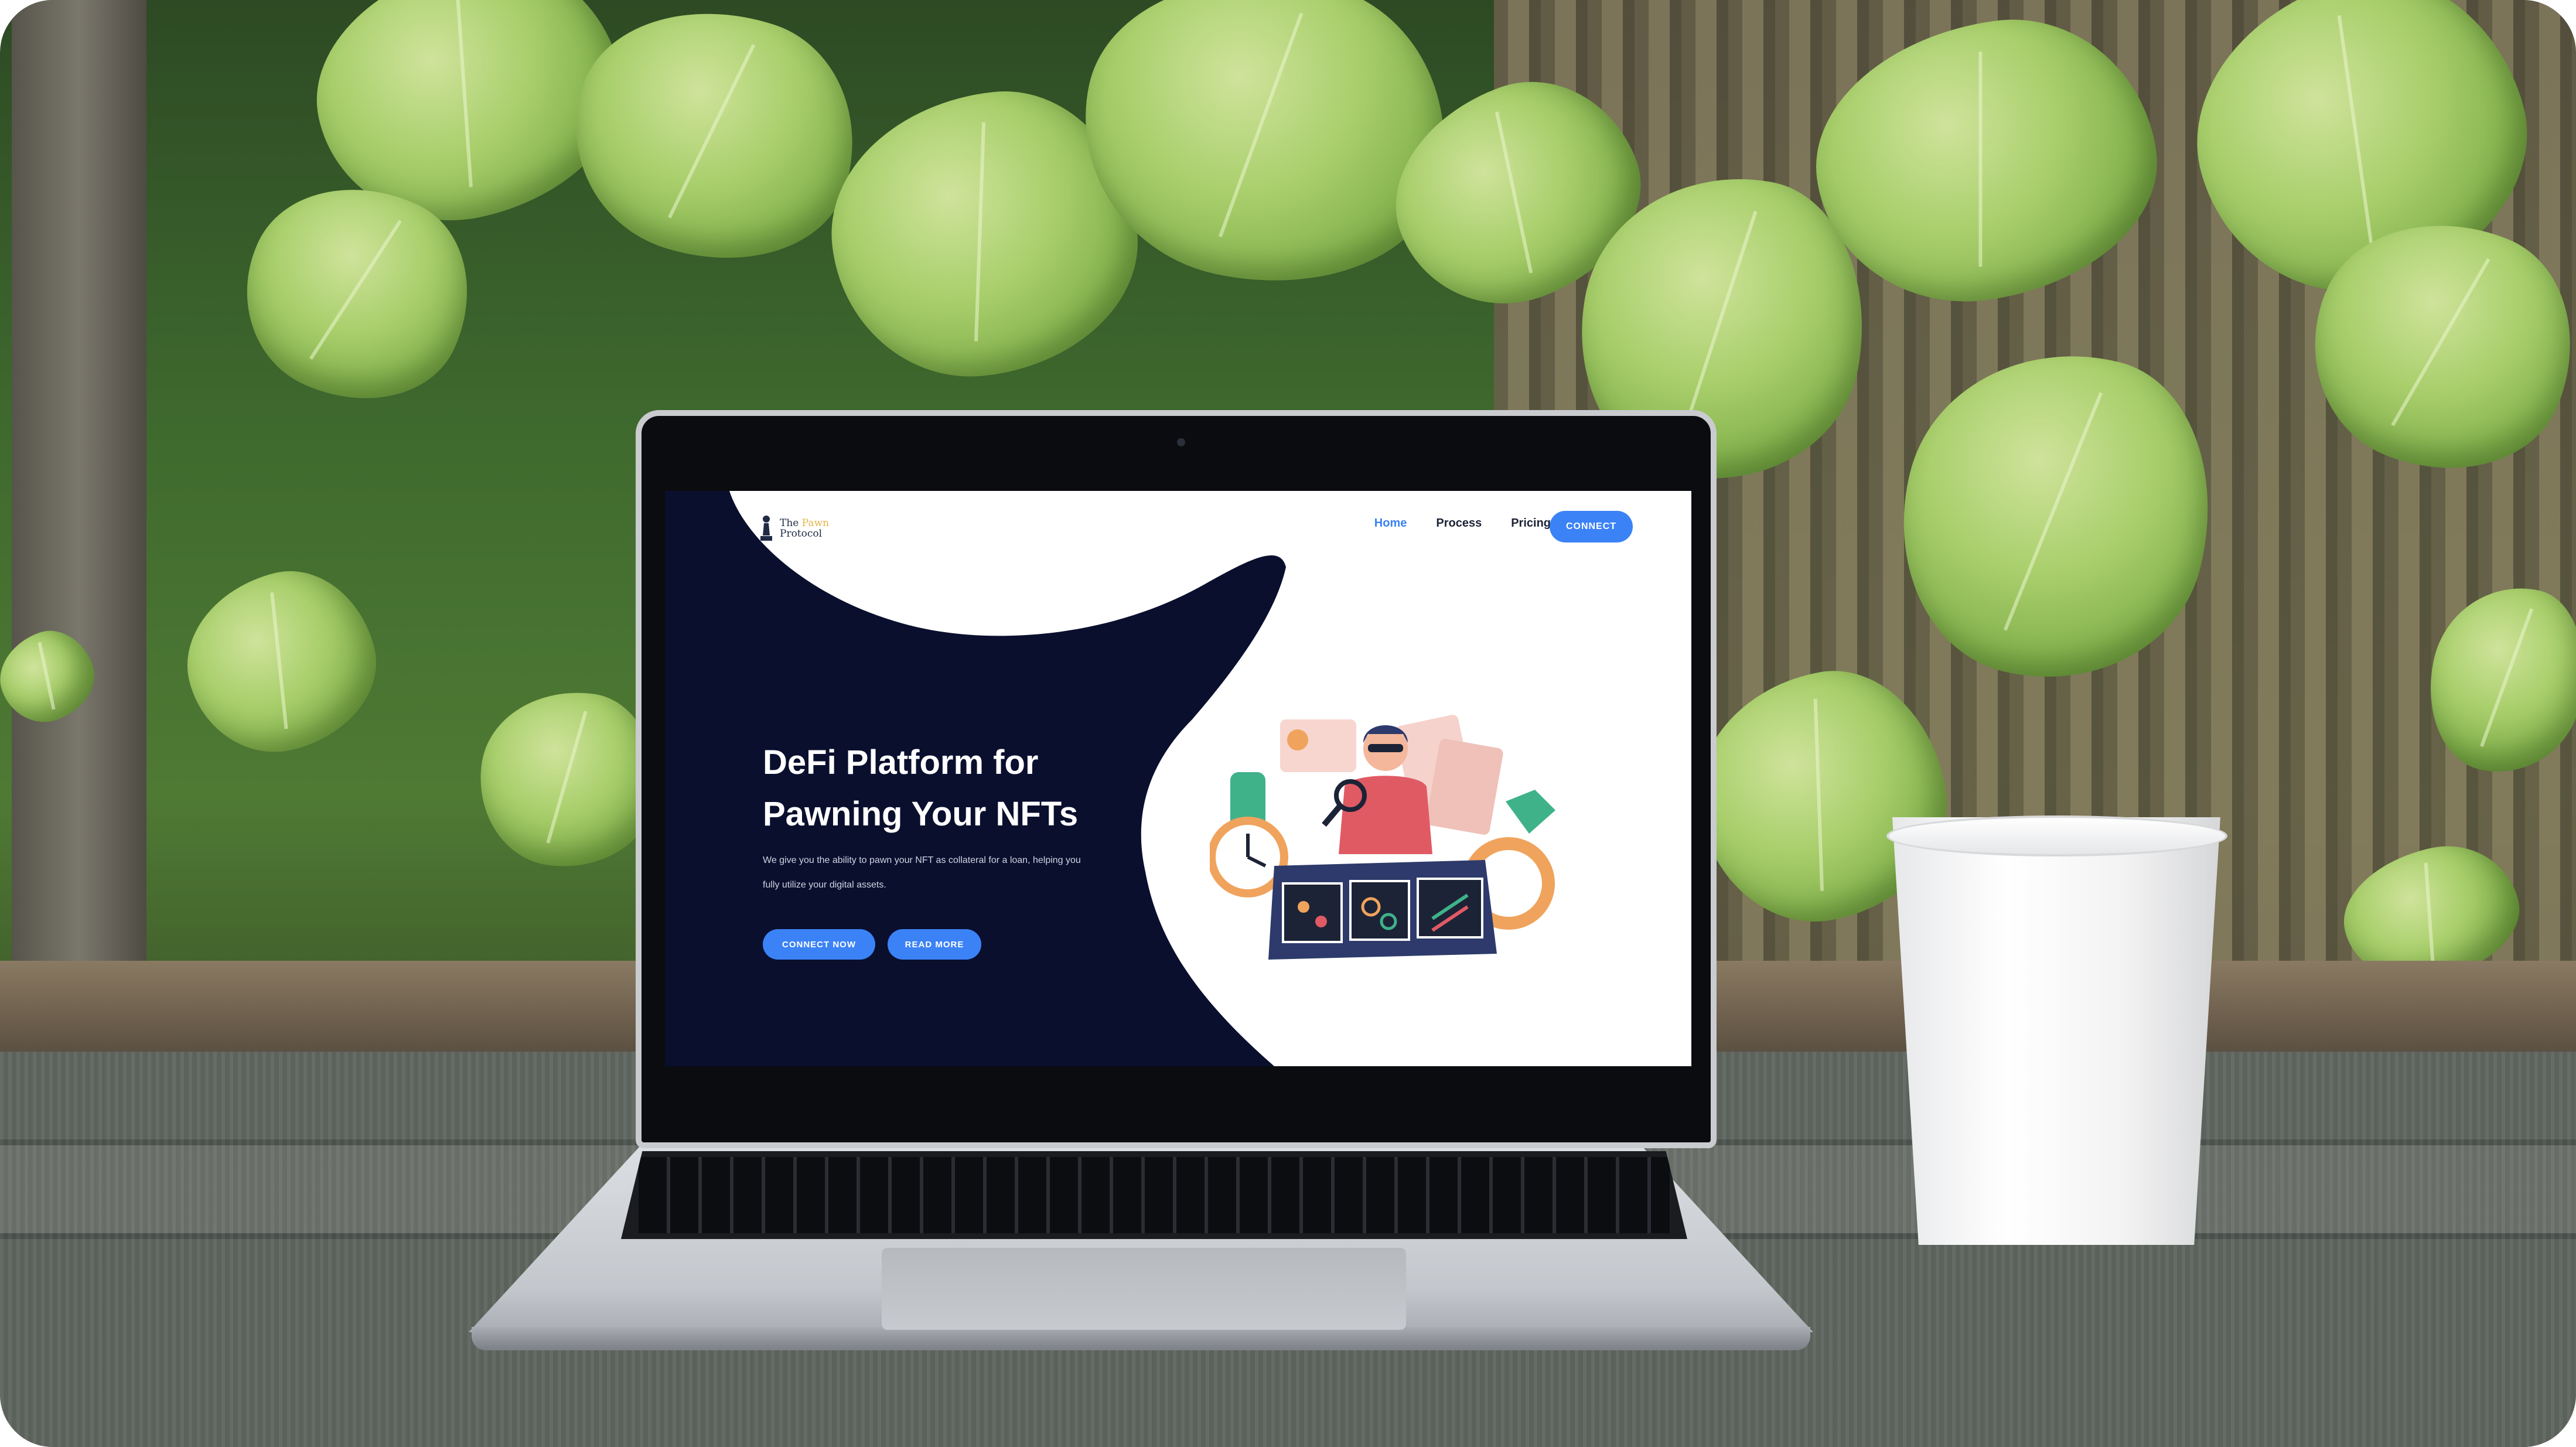 This screenshot has height=1447, width=2576. Describe the element at coordinates (944, 788) in the screenshot. I see `hero-title: DeFi Platform for Pawning Your NFTs` at that location.